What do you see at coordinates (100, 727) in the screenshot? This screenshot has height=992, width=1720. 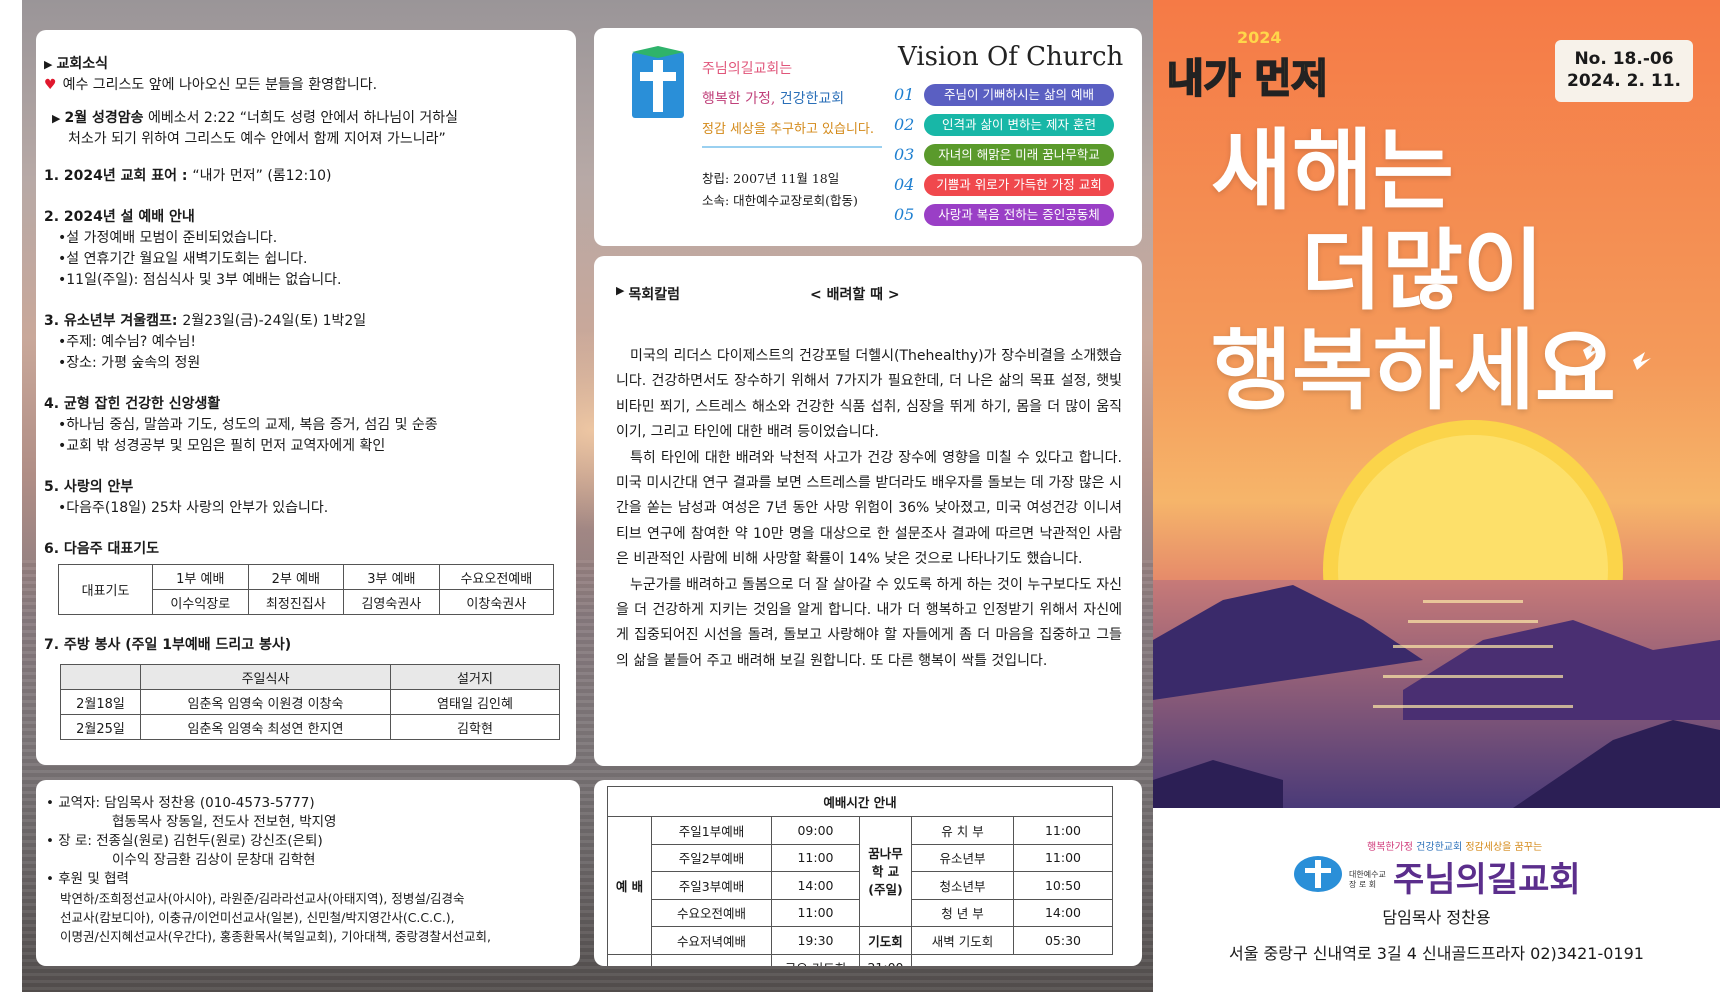 I see `kitchen-date: 2월25일` at bounding box center [100, 727].